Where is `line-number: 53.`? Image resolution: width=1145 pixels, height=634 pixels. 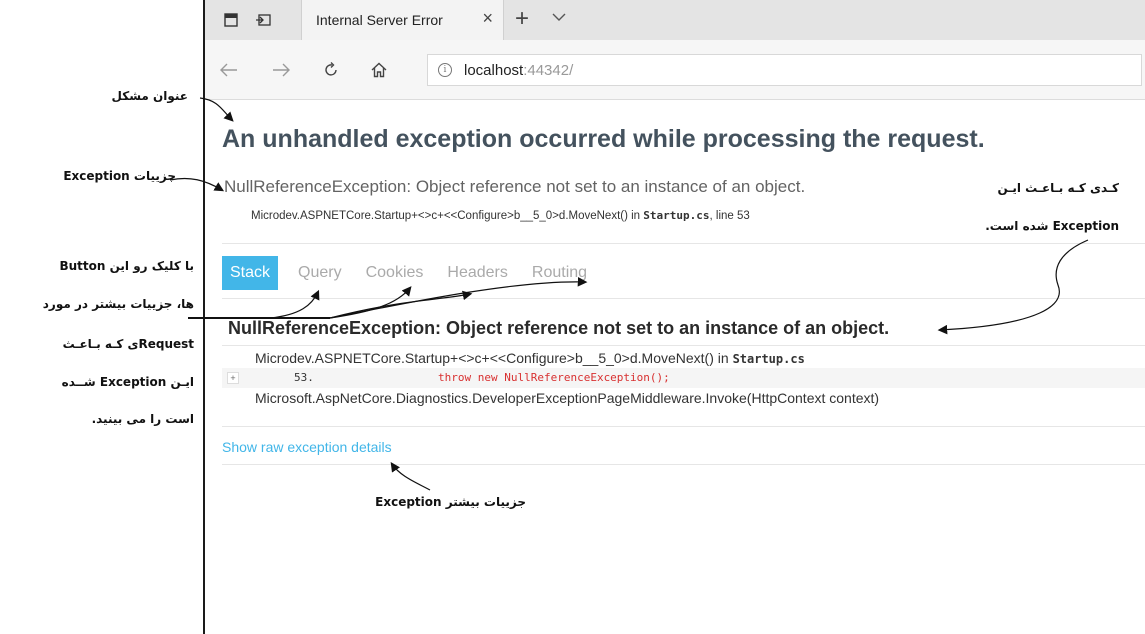
line-number: 53. is located at coordinates (304, 377).